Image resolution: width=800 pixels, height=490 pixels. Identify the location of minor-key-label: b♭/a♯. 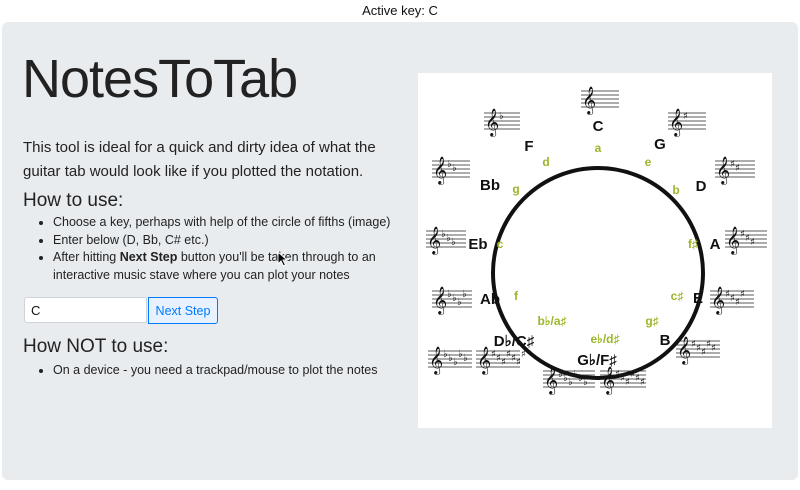
(552, 321).